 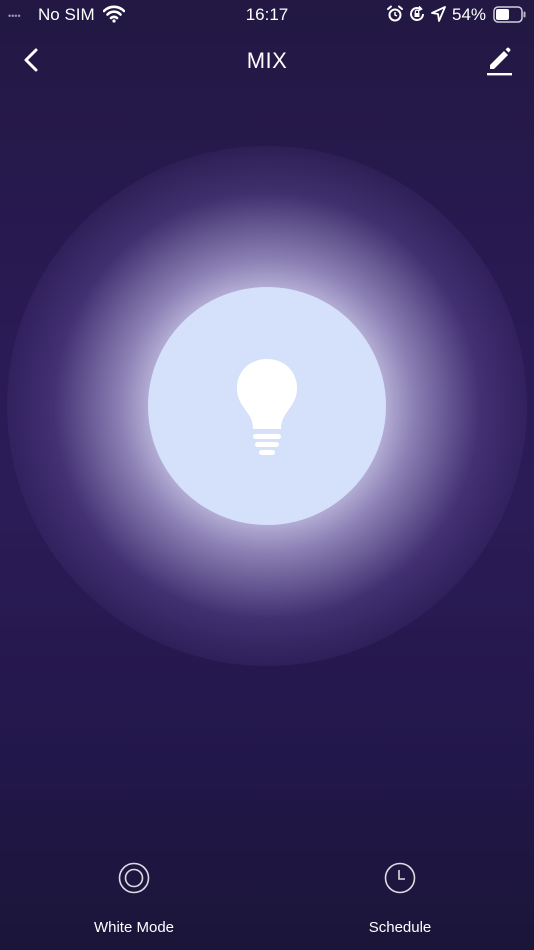 What do you see at coordinates (469, 14) in the screenshot?
I see `battery-percentage: 54%` at bounding box center [469, 14].